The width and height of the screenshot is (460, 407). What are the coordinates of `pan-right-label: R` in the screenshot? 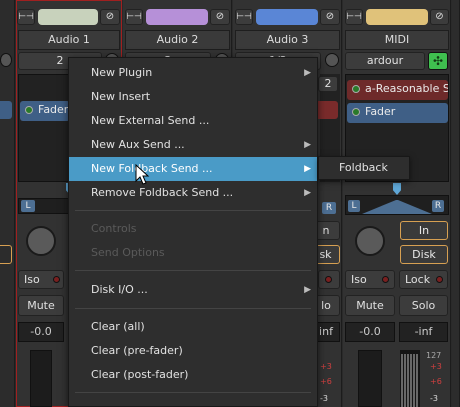 It's located at (438, 206).